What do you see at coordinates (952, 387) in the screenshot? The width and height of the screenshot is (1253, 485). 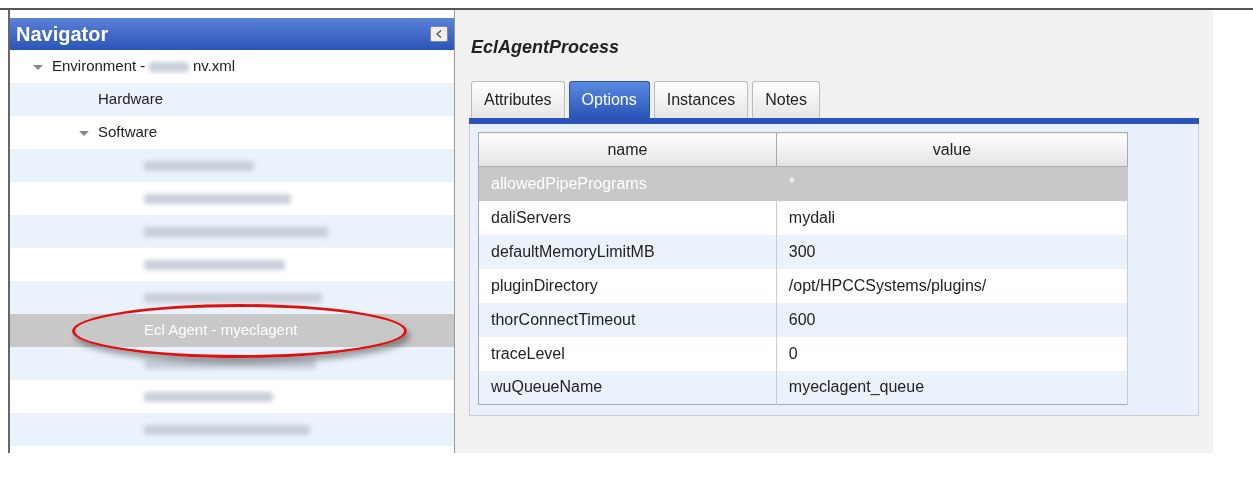 I see `table-cell: myeclagent_queue` at bounding box center [952, 387].